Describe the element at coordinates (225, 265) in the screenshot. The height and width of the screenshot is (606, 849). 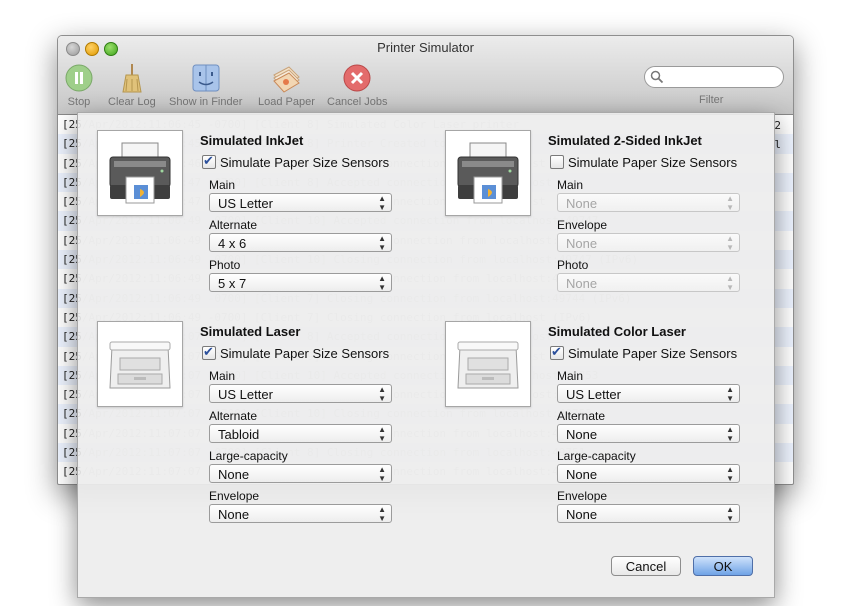
I see `inkjet-photo-label: Photo` at that location.